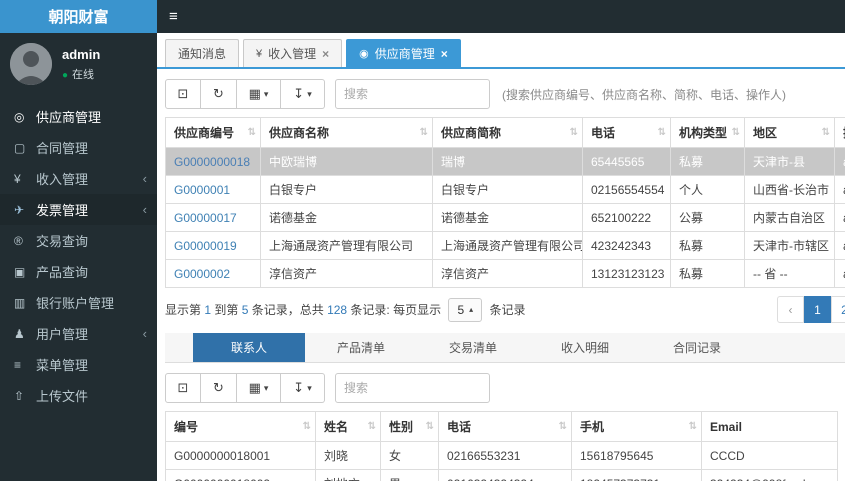 The width and height of the screenshot is (845, 481). Describe the element at coordinates (19, 209) in the screenshot. I see `paper-plane-icon: ✈` at that location.